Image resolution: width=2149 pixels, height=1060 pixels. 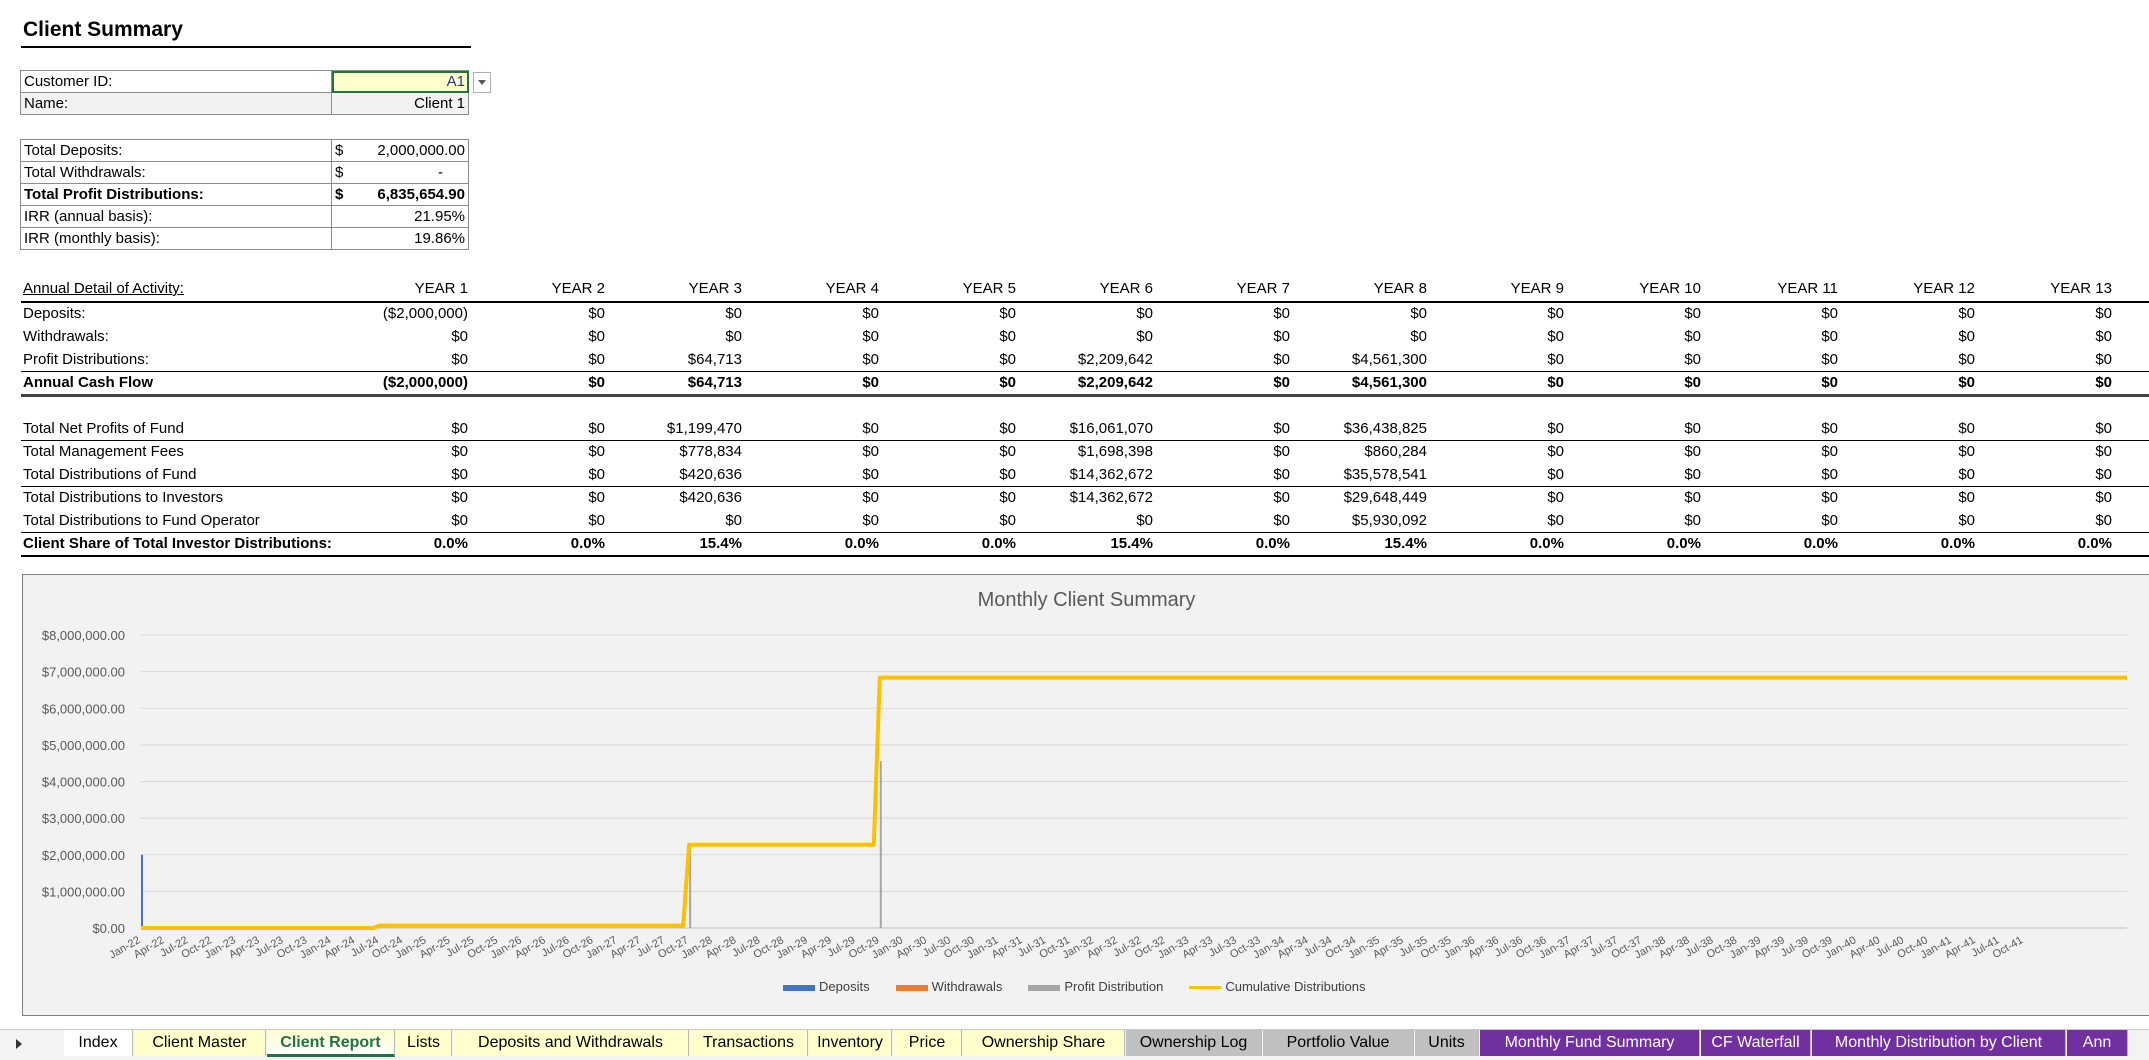 I want to click on y-tick-label: $3,000,000.00, so click(x=83, y=818).